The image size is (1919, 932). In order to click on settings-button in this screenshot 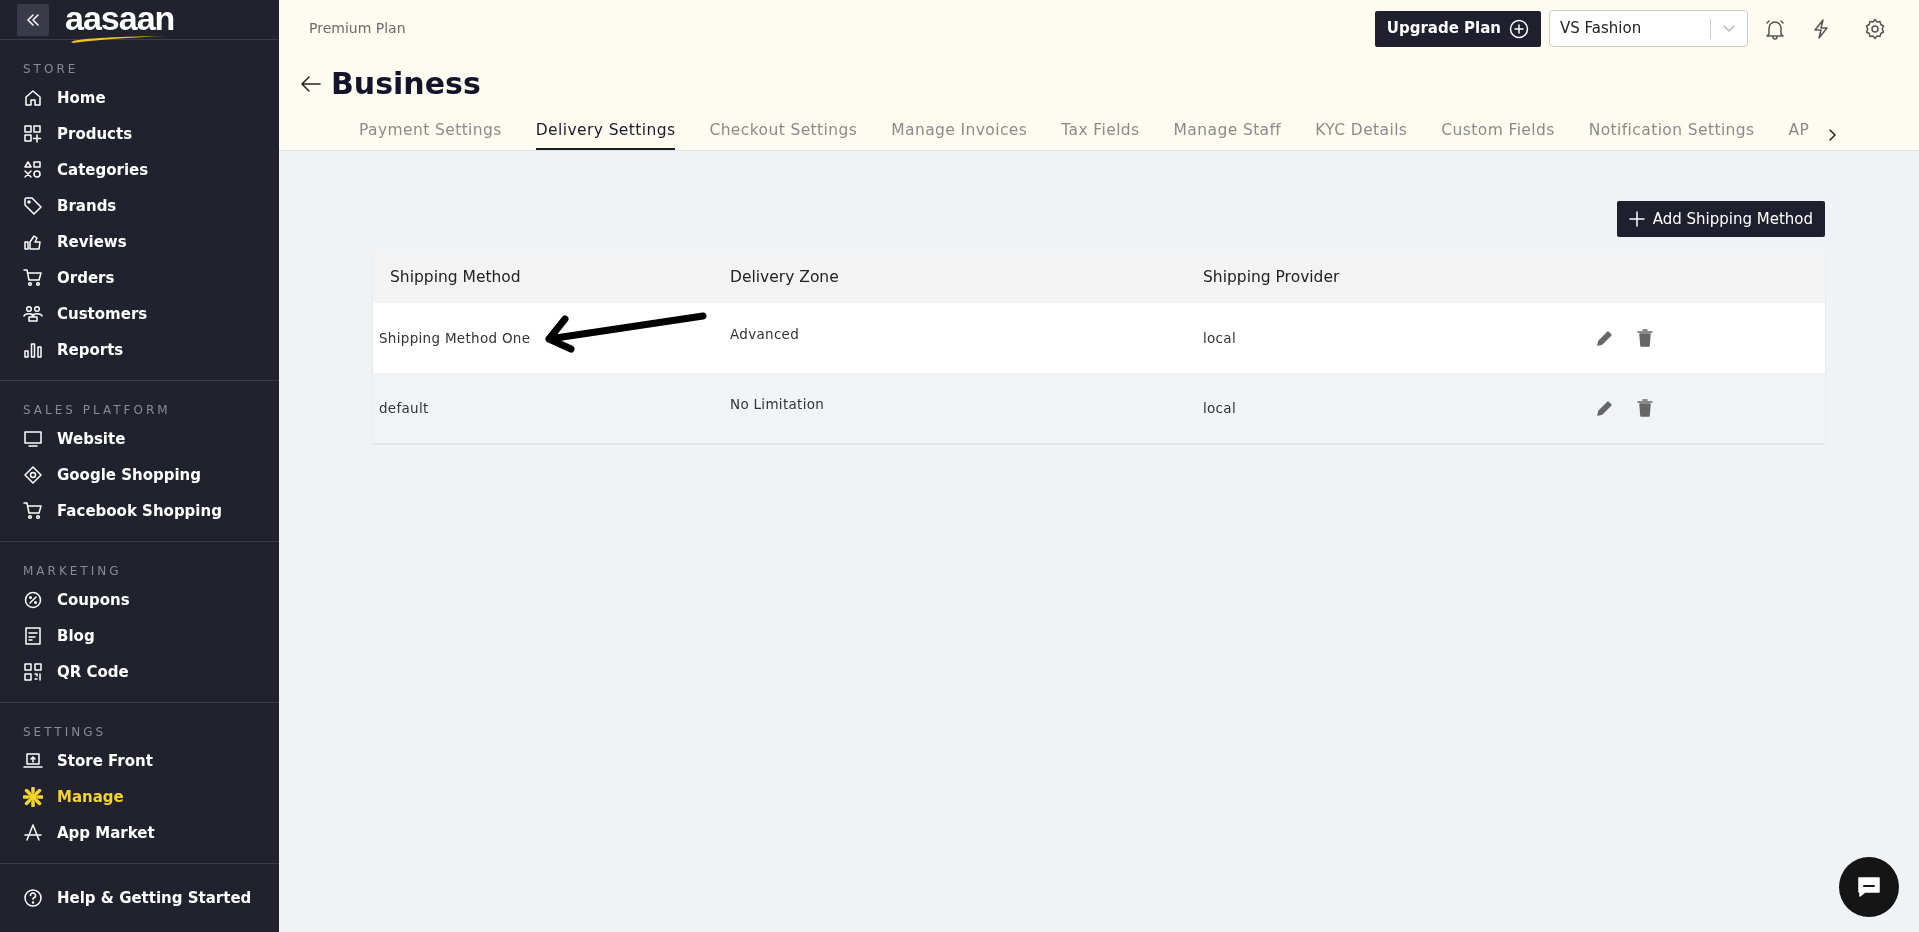, I will do `click(1875, 28)`.